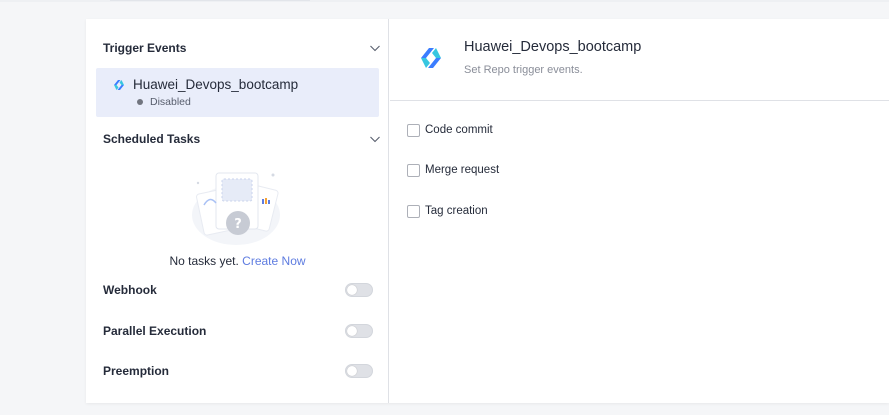  I want to click on merge-request-label: Merge request, so click(462, 170).